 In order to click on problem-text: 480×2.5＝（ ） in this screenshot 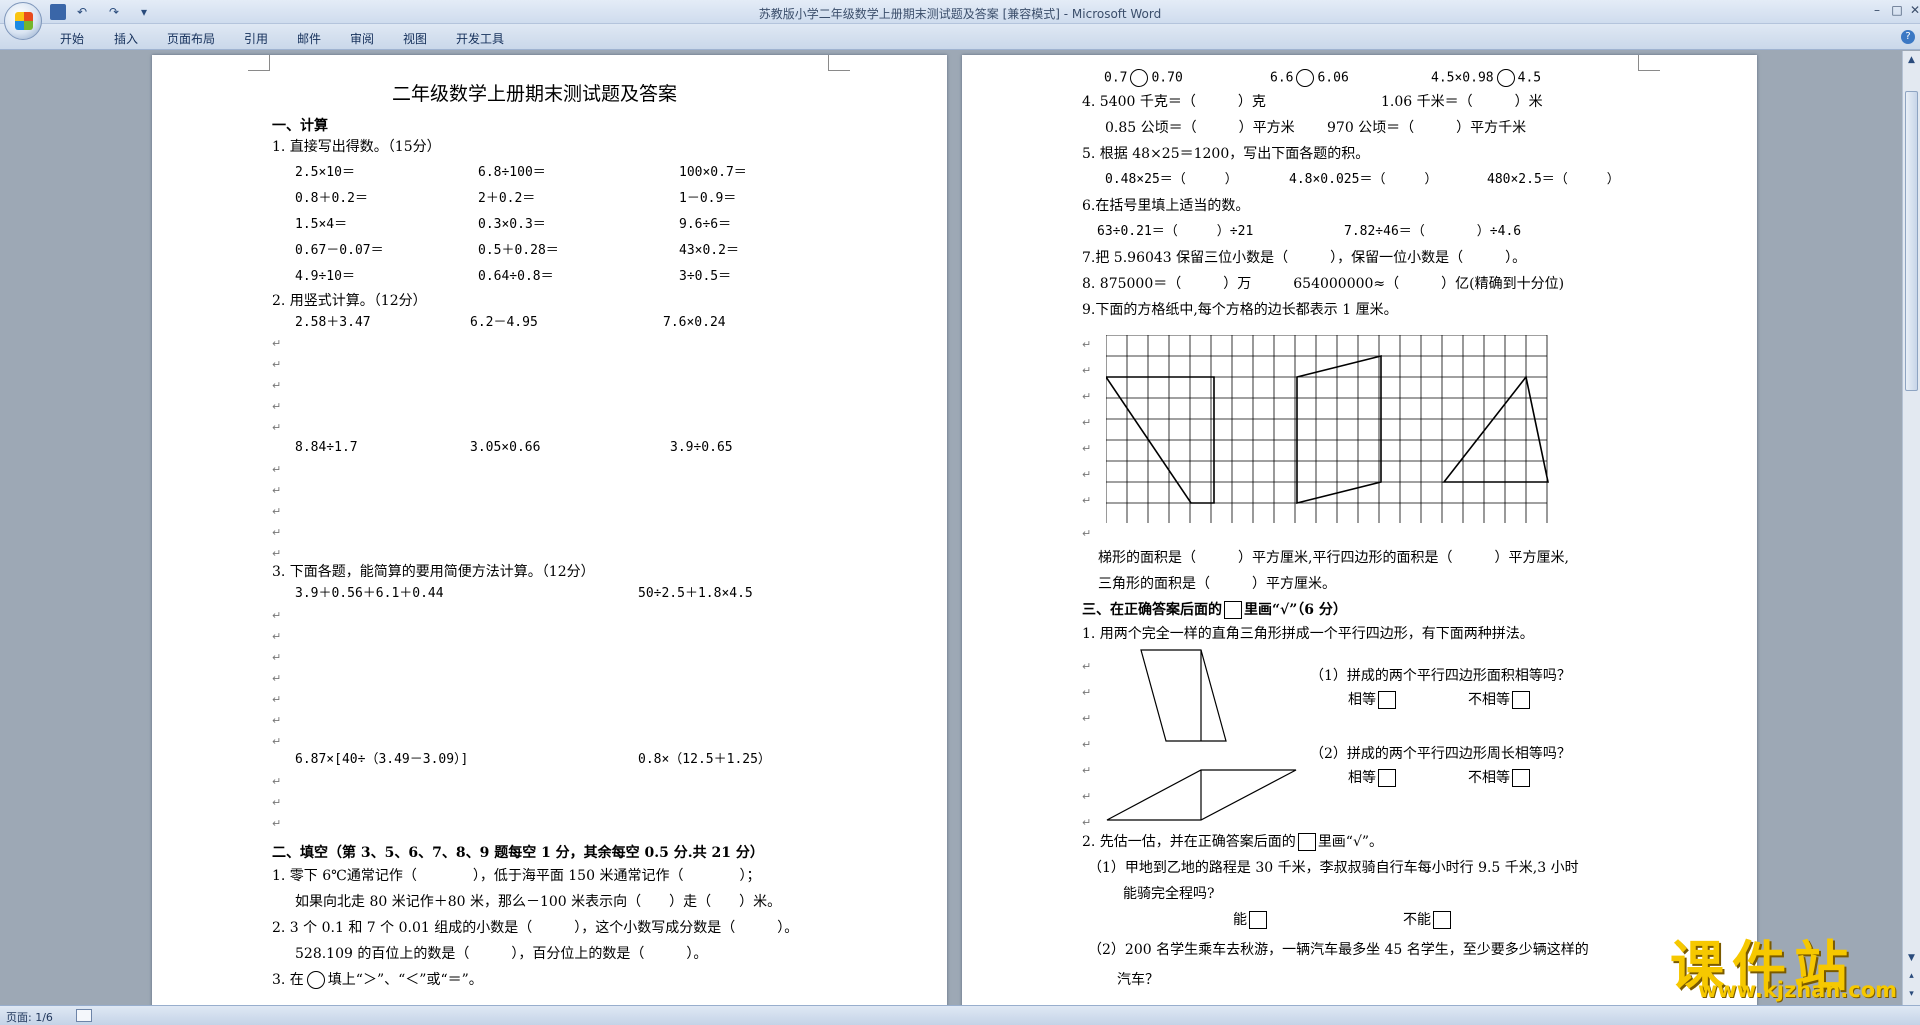, I will do `click(1553, 180)`.